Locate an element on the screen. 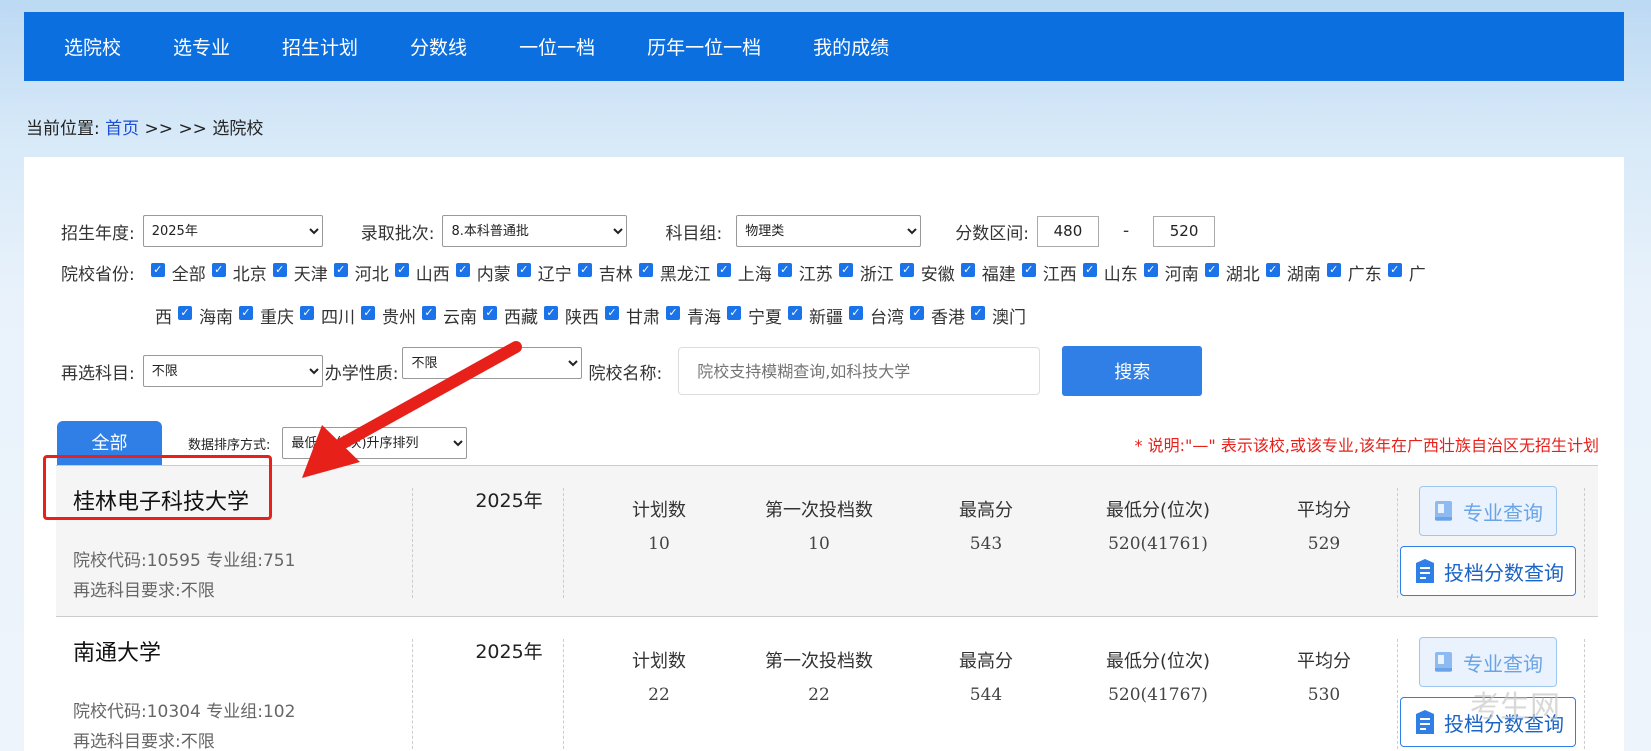  stat-avg-score: 平均分 530 is located at coordinates (1324, 676).